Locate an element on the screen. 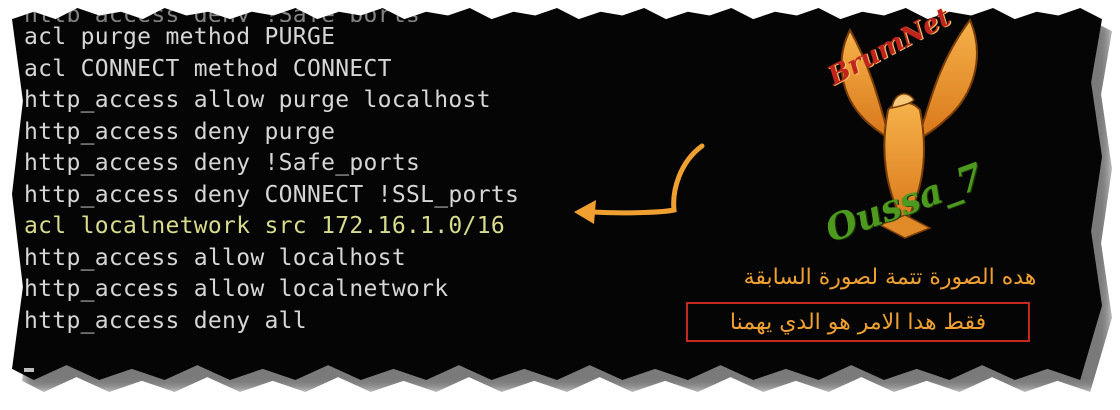 Image resolution: width=1120 pixels, height=410 pixels. annotation-note: فقط هدا الامر هو الدي يهمنا is located at coordinates (858, 322).